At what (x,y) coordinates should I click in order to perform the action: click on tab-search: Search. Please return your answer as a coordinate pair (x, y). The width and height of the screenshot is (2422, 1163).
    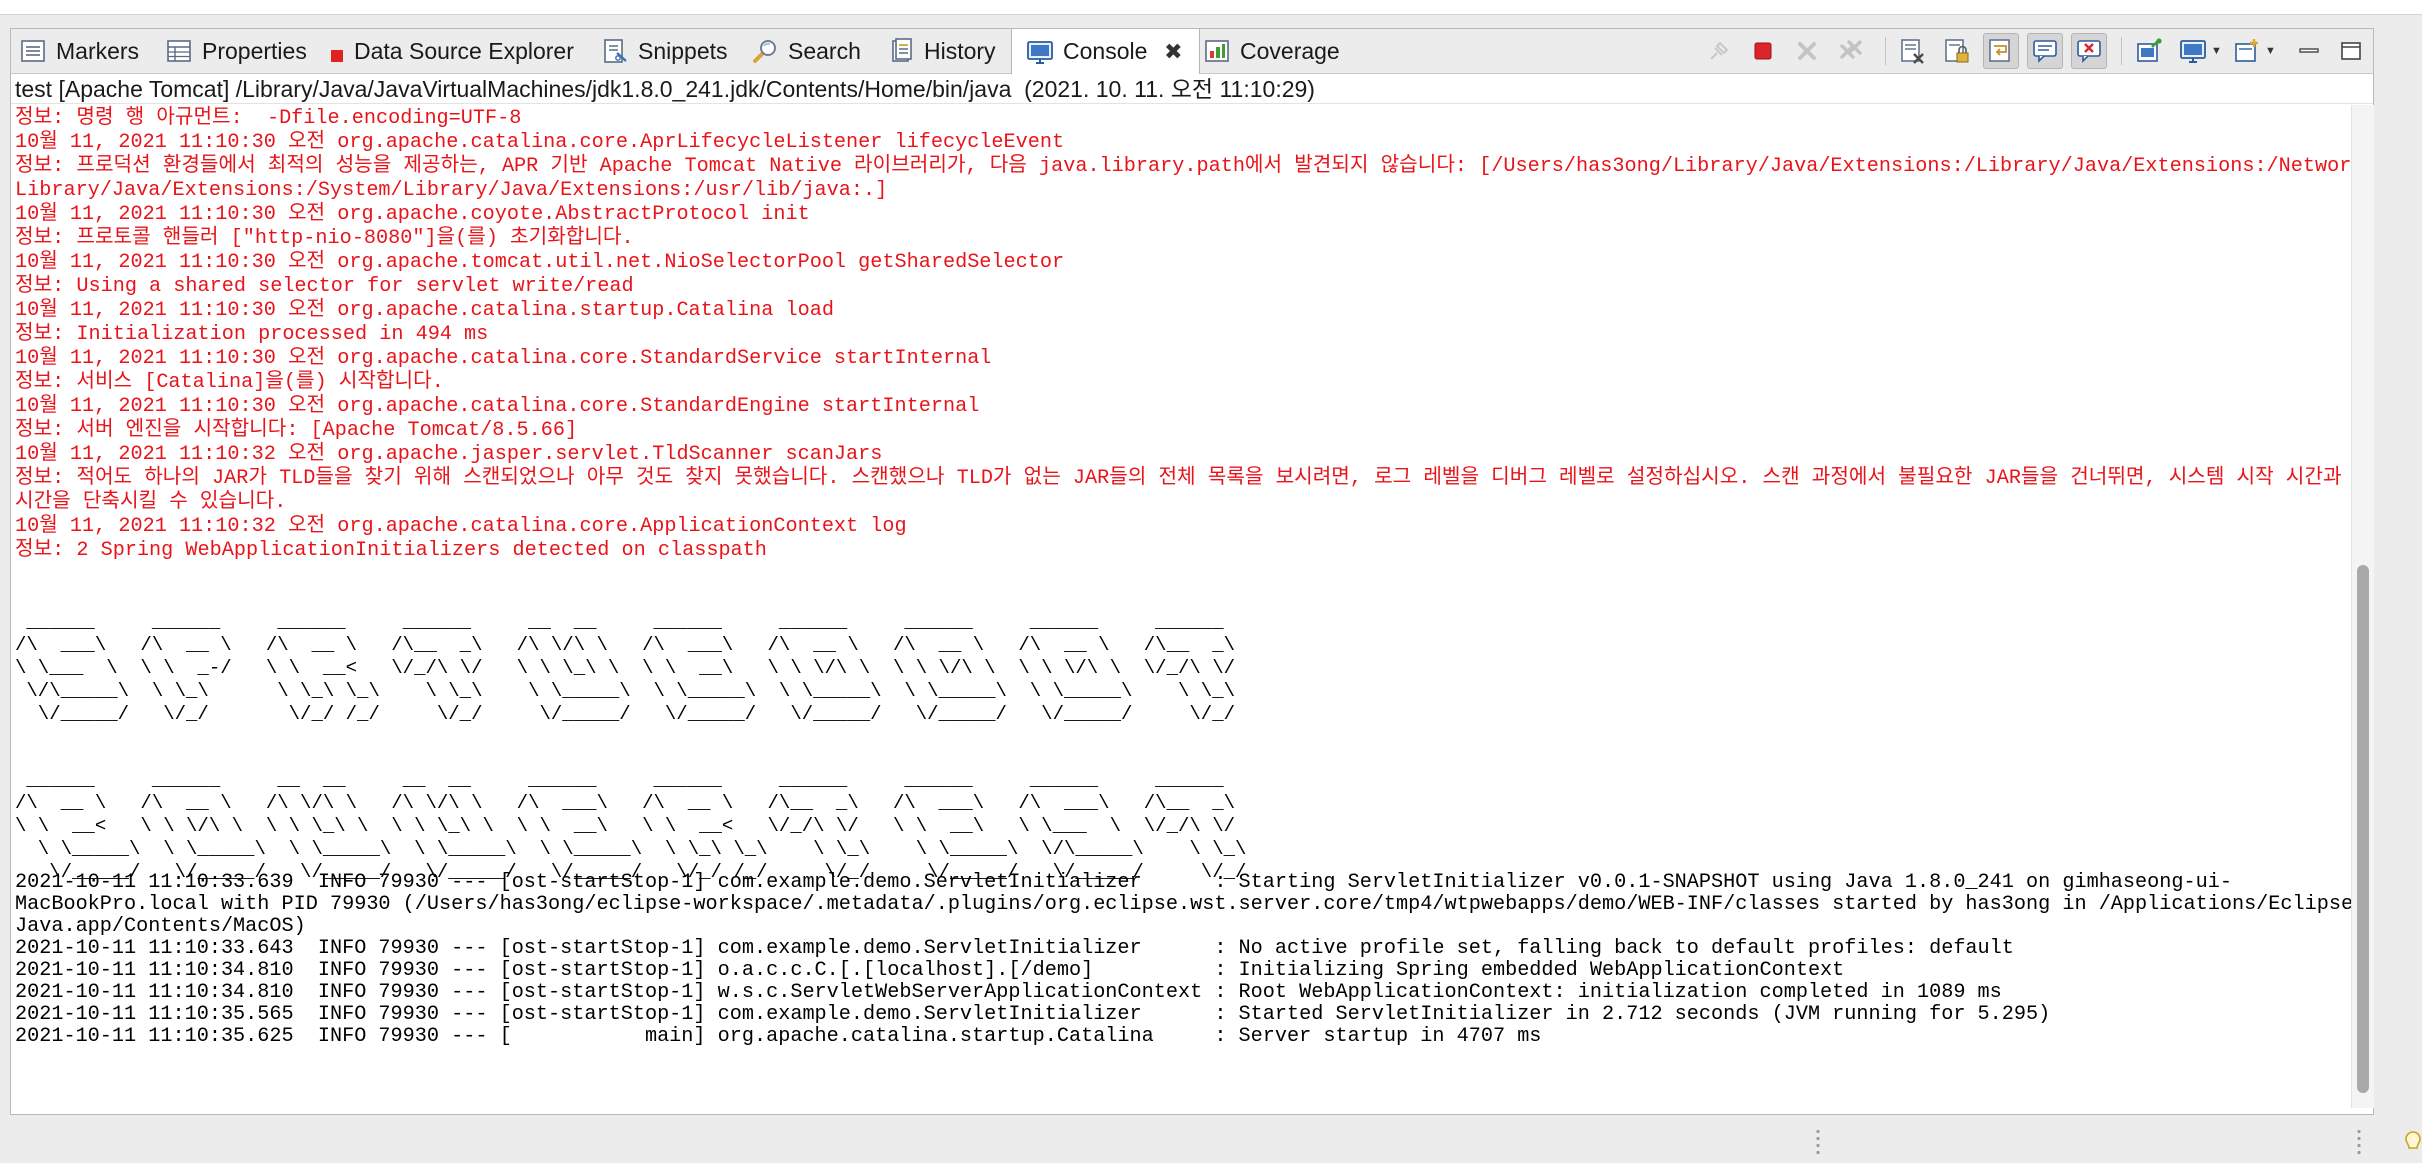
    Looking at the image, I should click on (806, 51).